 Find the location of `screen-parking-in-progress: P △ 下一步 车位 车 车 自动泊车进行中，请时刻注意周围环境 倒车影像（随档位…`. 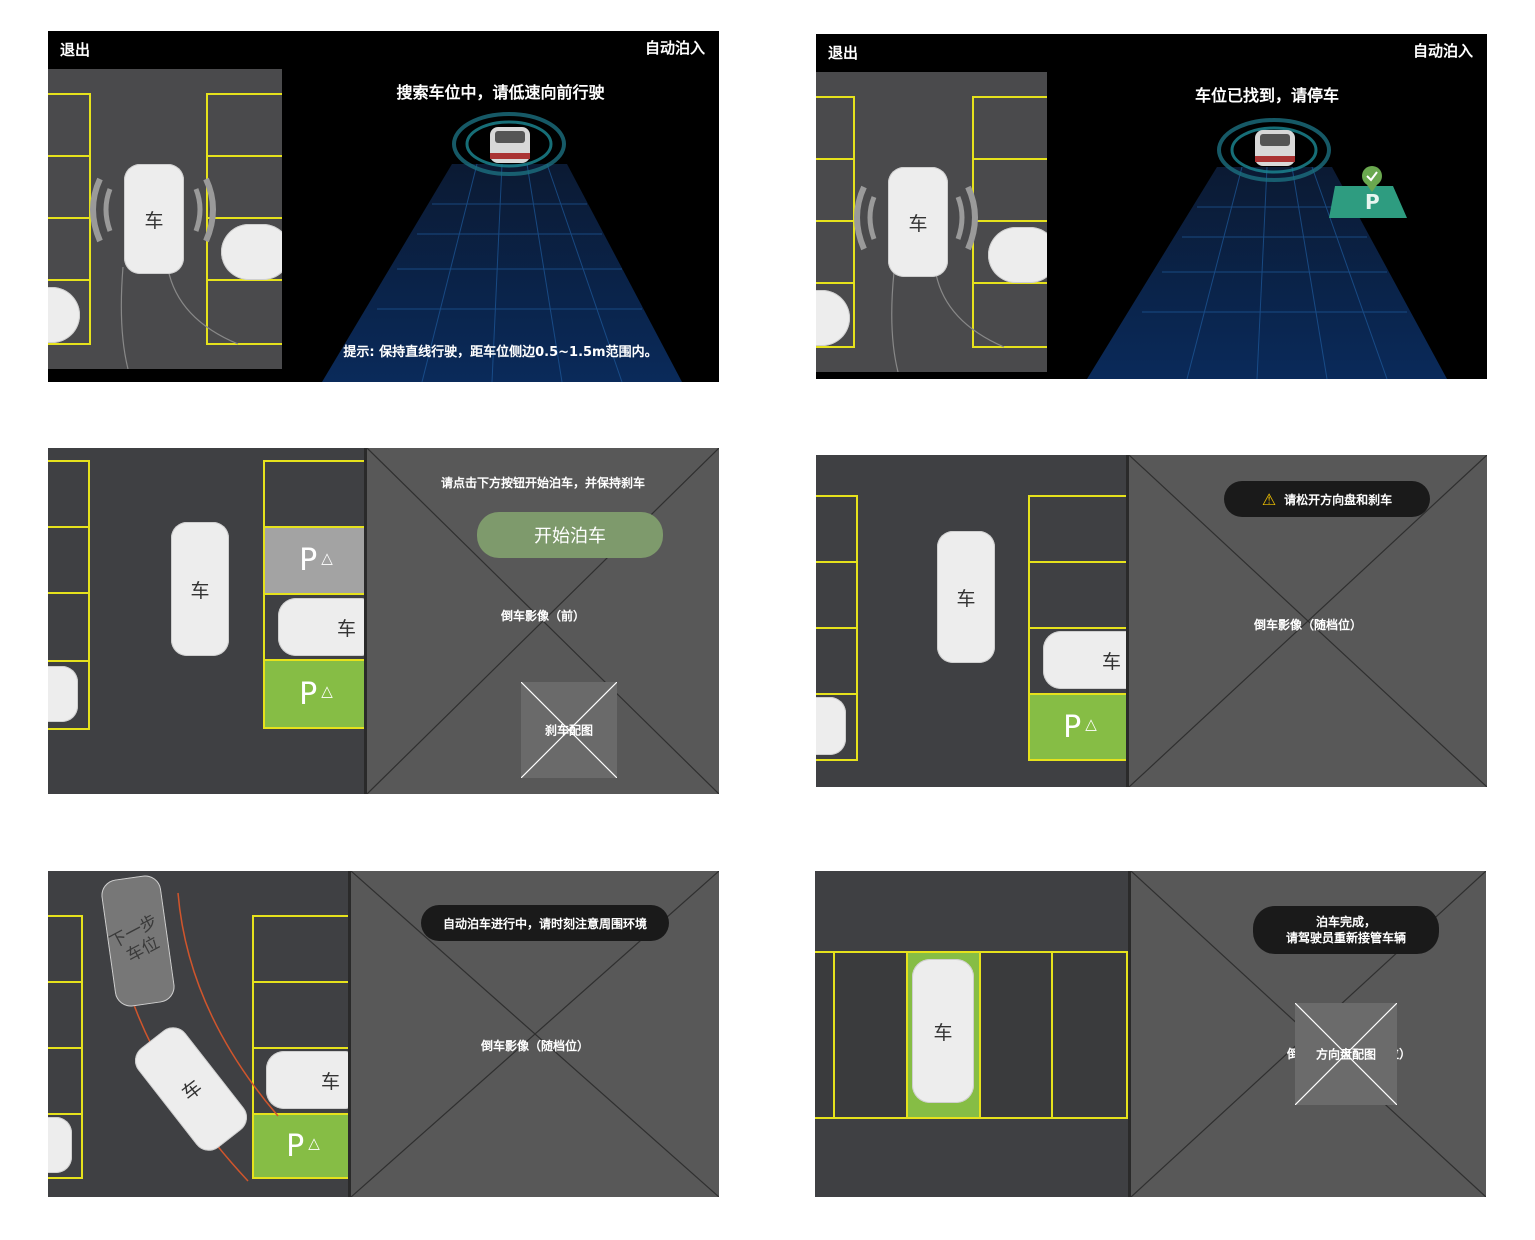

screen-parking-in-progress: P △ 下一步 车位 车 车 自动泊车进行中，请时刻注意周围环境 倒车影像（随档位… is located at coordinates (383, 1034).